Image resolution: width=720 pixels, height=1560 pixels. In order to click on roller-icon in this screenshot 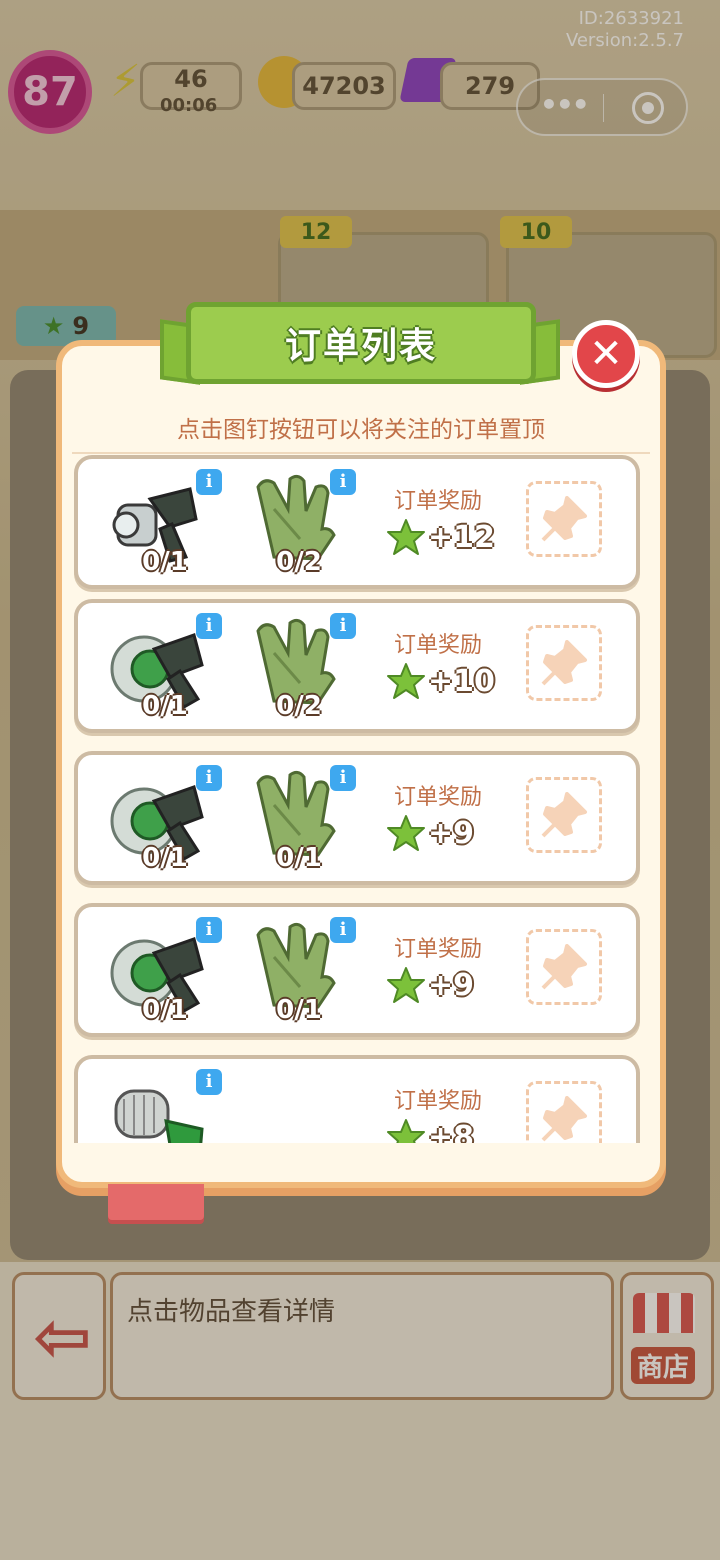, I will do `click(159, 1116)`.